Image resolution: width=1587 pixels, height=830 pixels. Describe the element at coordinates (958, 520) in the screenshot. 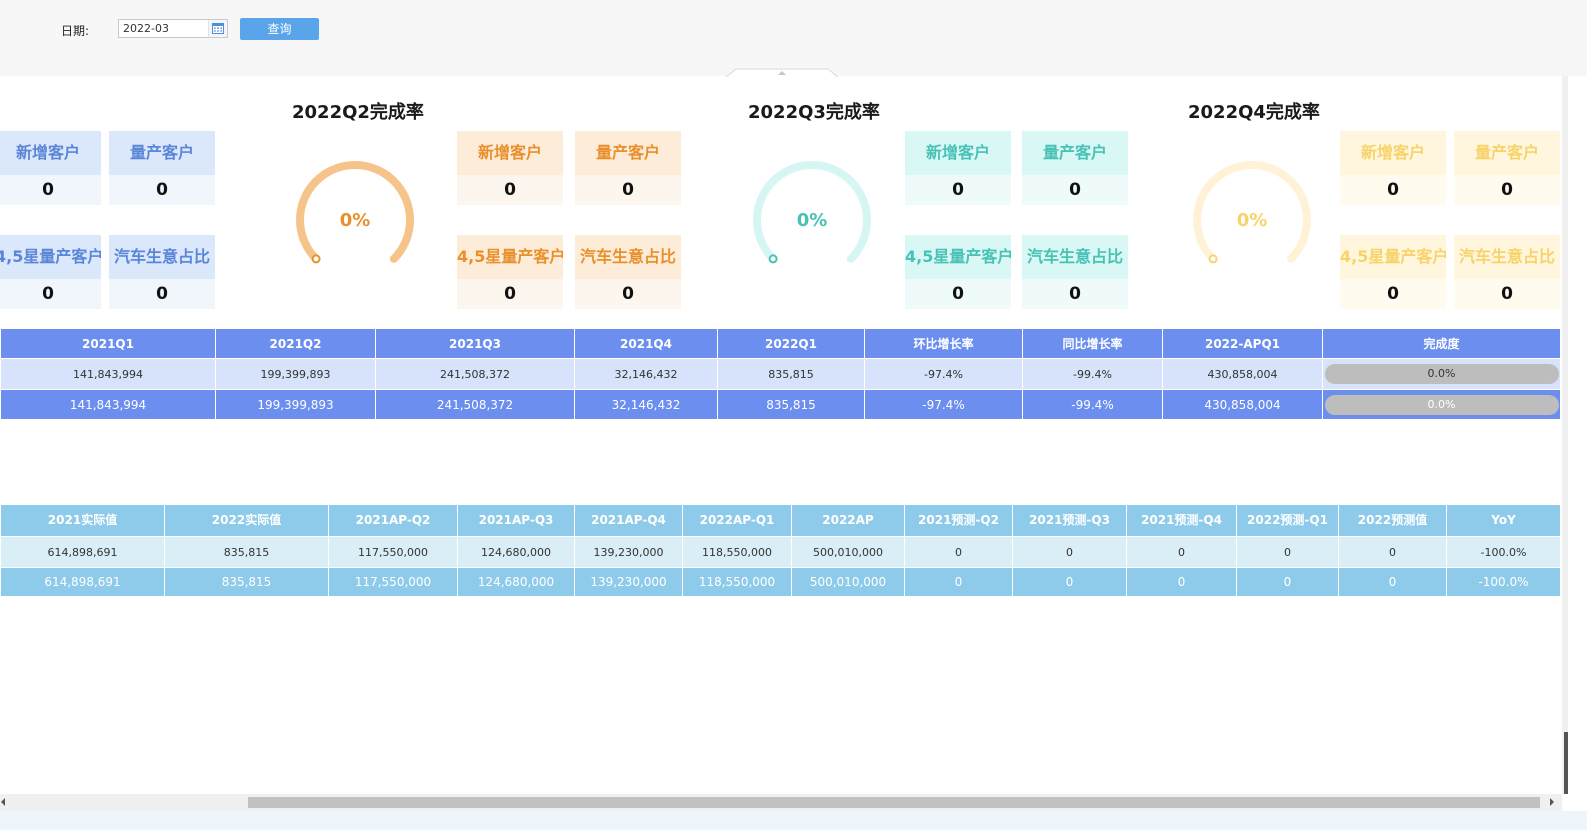

I see `col-header: 2021预测-Q2` at that location.